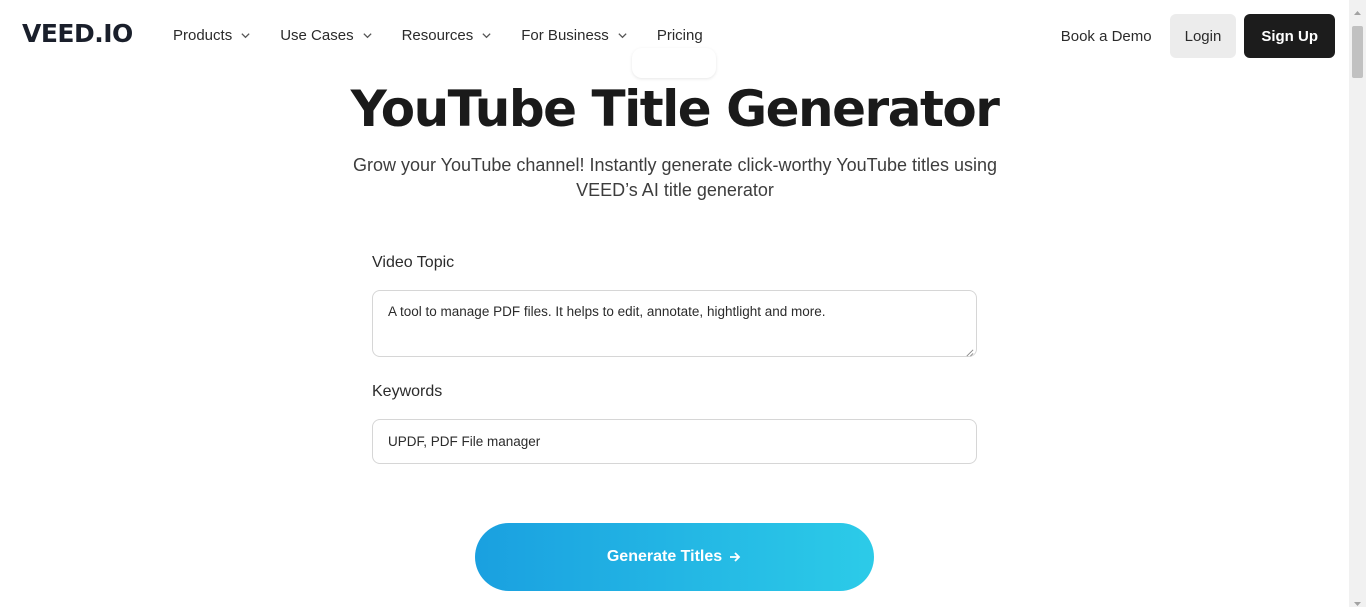 This screenshot has height=607, width=1366. I want to click on subtitle-line-2: VEED’s AI title generator, so click(675, 190).